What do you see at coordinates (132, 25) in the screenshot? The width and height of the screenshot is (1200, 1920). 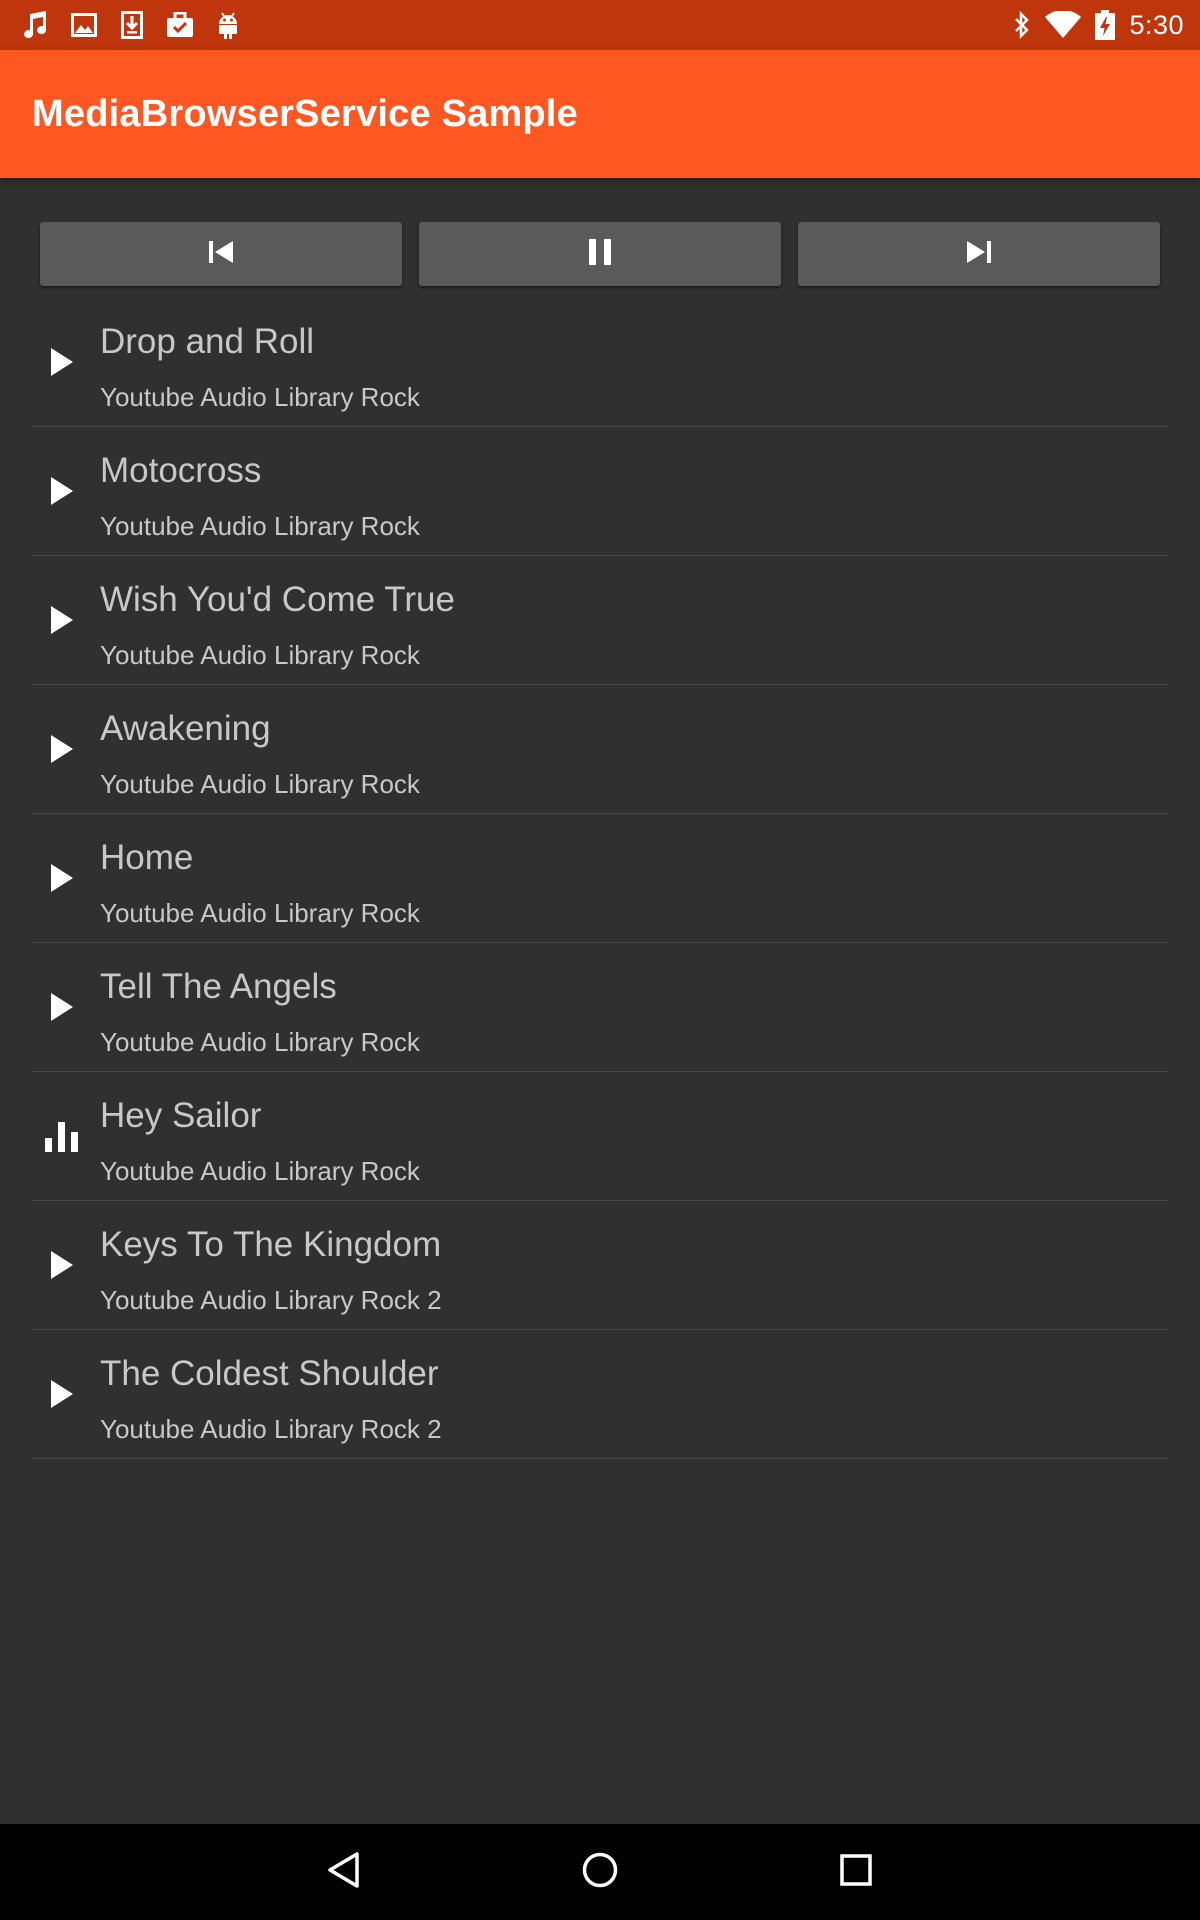 I see `download-icon` at bounding box center [132, 25].